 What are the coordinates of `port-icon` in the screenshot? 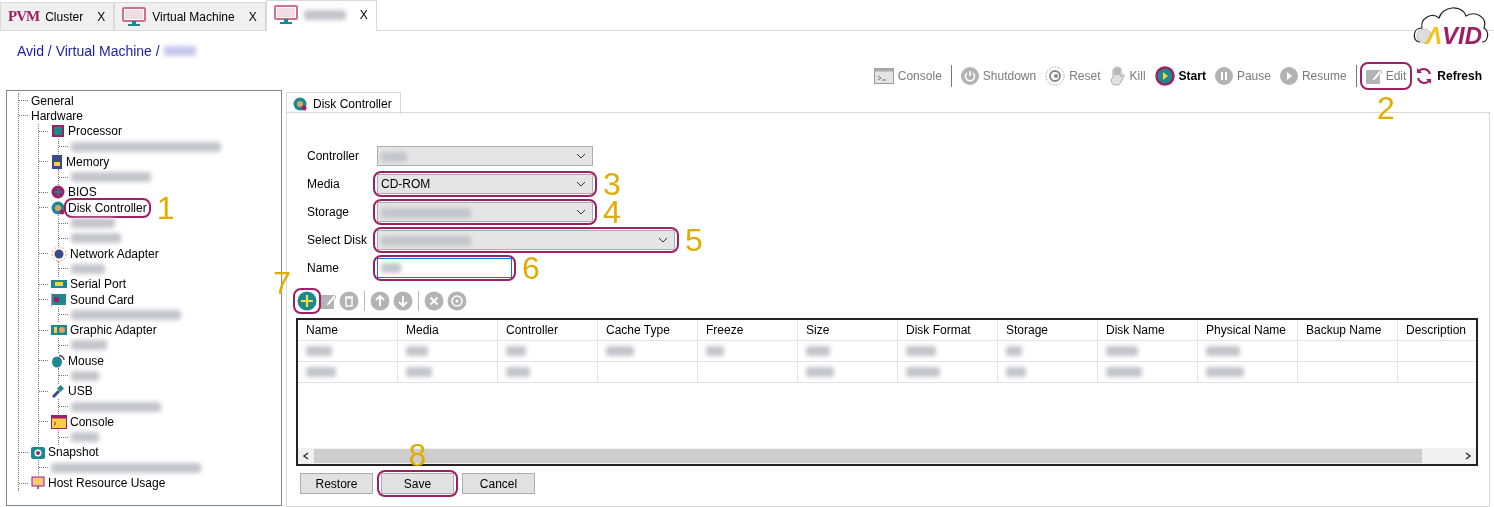 It's located at (59, 284).